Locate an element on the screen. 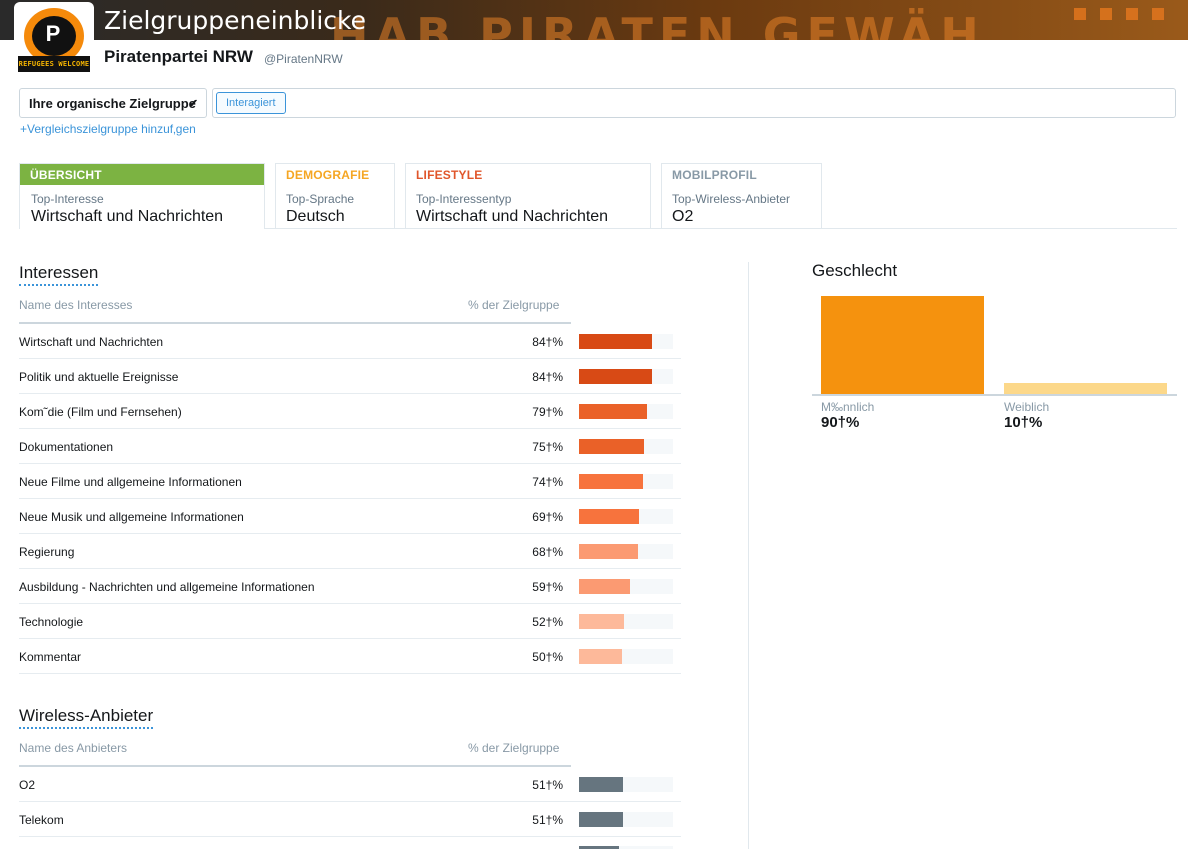 Image resolution: width=1188 pixels, height=849 pixels. tab-demography-head: DEMOGRAFIE is located at coordinates (328, 175).